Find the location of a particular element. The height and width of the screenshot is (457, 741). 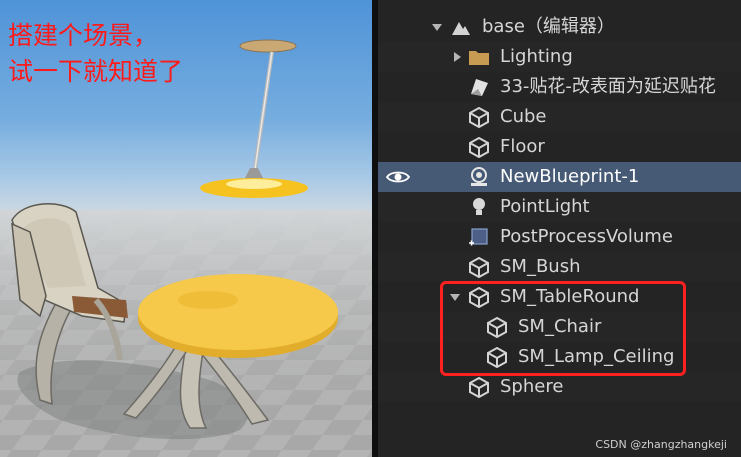

outliner-row-floor: Floor is located at coordinates (559, 147).